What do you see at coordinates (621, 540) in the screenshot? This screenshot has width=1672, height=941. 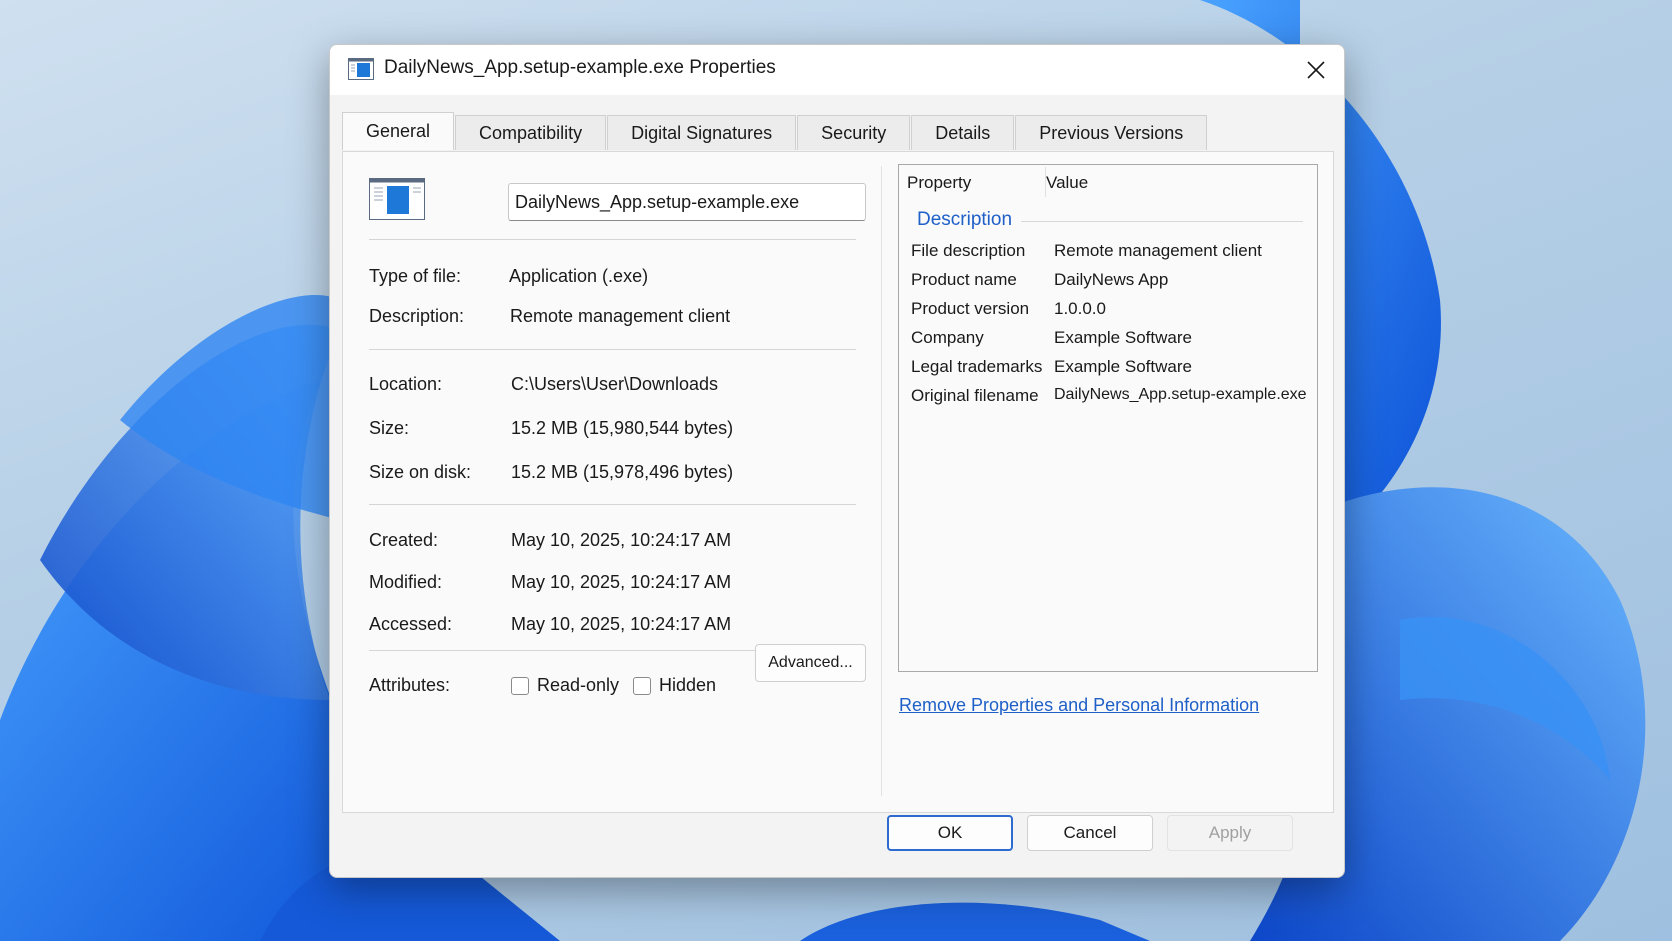 I see `created-value: May 10, 2025, 10:24:17 AM` at bounding box center [621, 540].